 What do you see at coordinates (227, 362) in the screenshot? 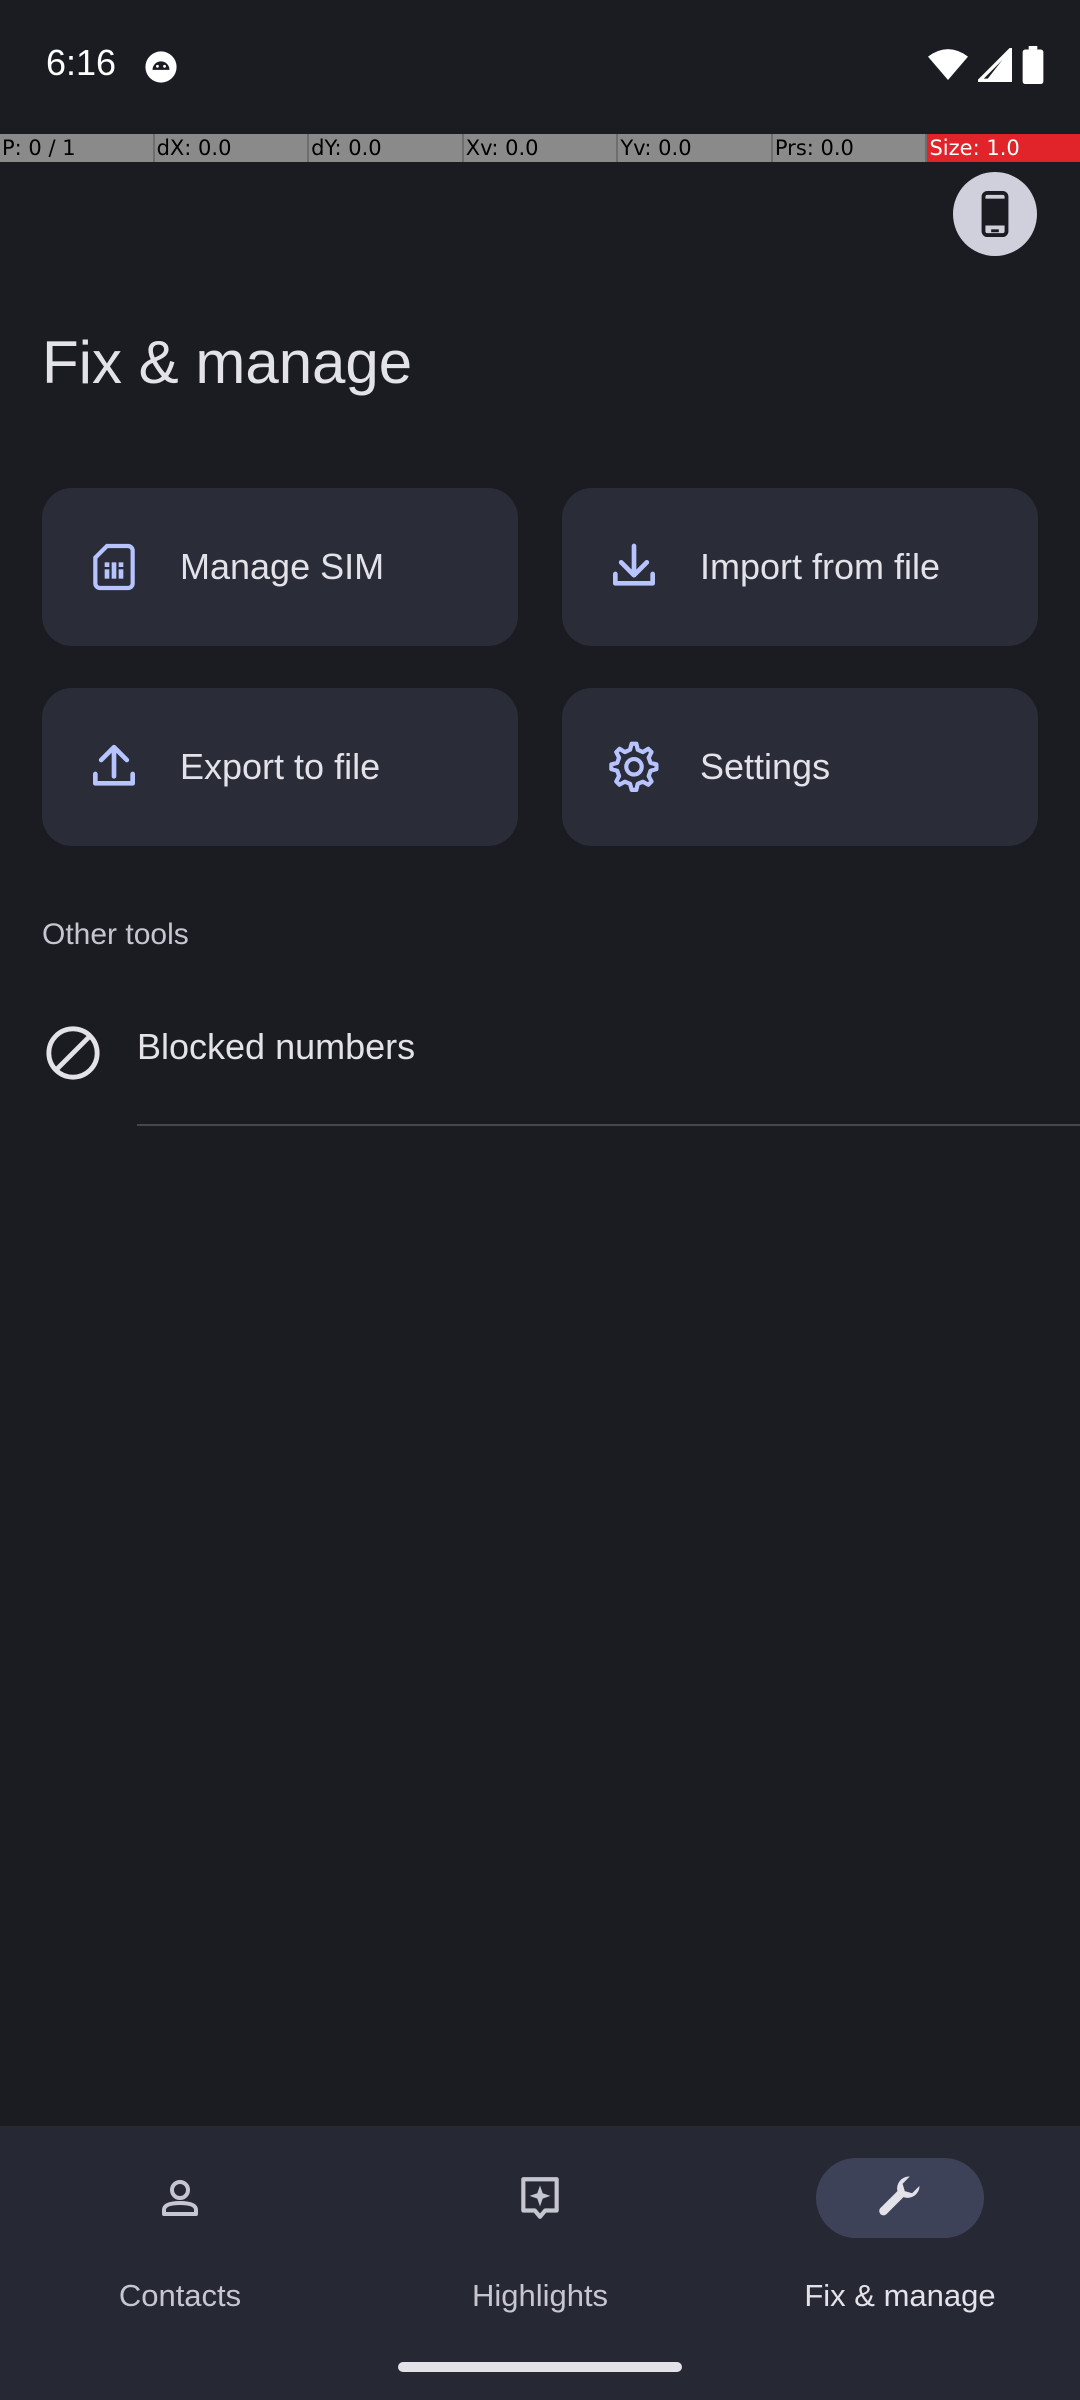
I see `page-title: Fix & manage` at bounding box center [227, 362].